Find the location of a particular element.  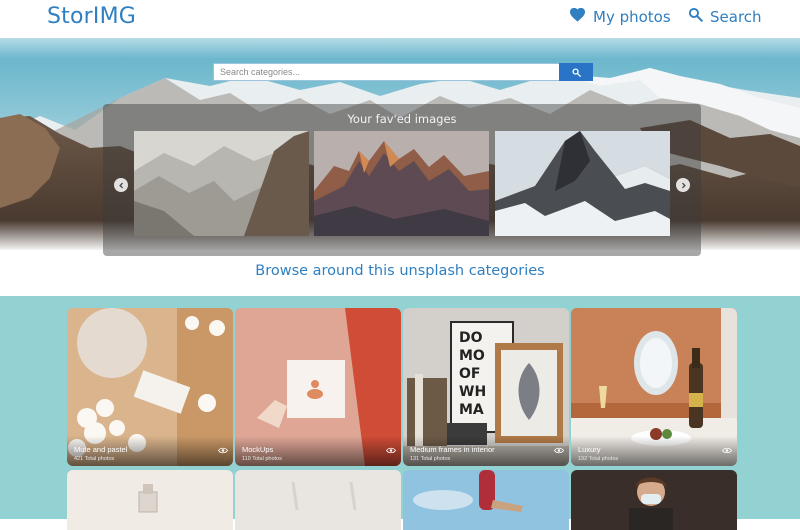

carousel-prev-button is located at coordinates (121, 185).